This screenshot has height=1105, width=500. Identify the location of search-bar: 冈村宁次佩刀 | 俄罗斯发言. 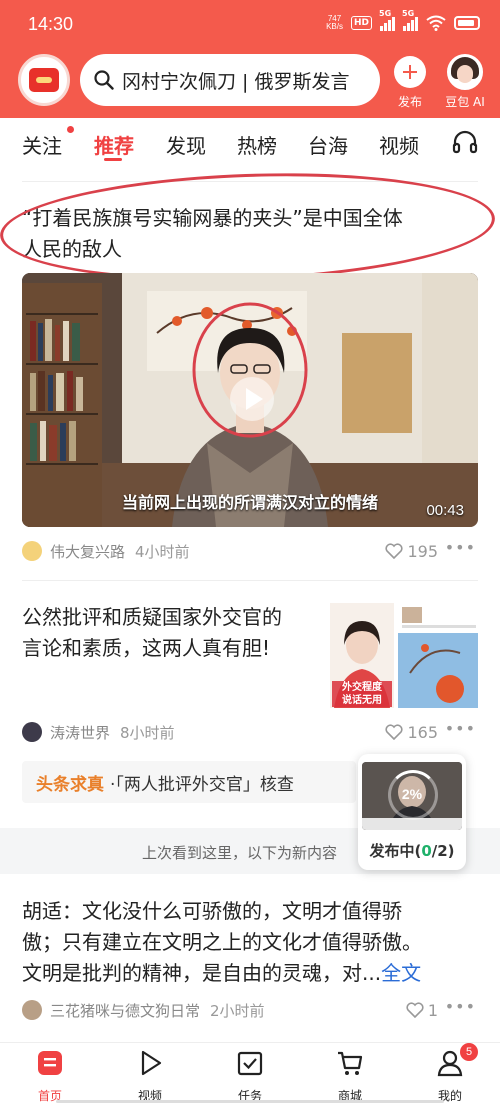
(230, 80).